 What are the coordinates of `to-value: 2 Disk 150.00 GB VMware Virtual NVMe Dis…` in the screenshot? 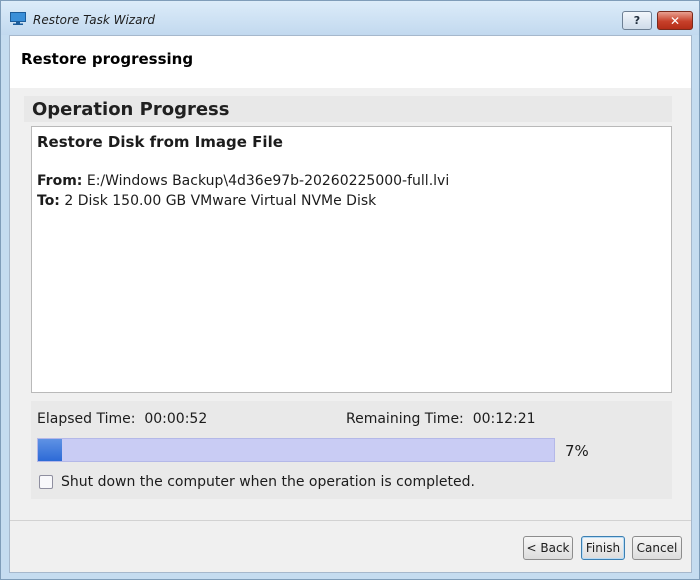 It's located at (220, 201).